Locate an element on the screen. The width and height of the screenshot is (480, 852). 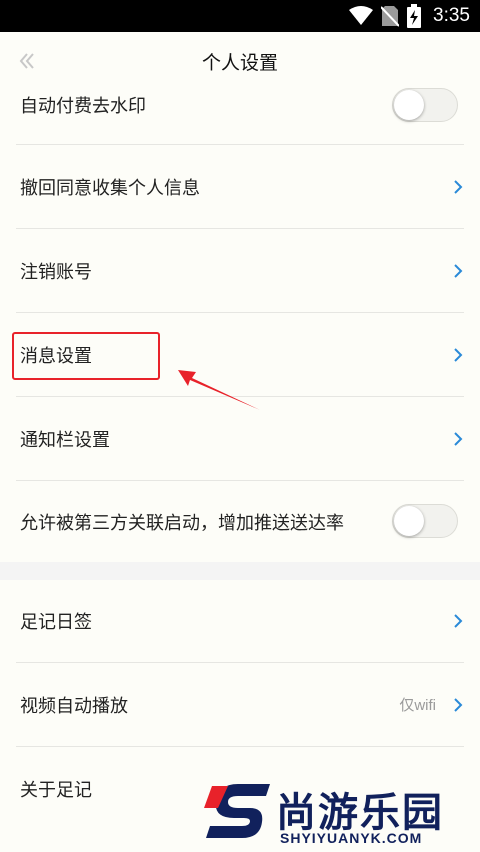
setting-row-daily-sign: 足记日签 is located at coordinates (240, 621).